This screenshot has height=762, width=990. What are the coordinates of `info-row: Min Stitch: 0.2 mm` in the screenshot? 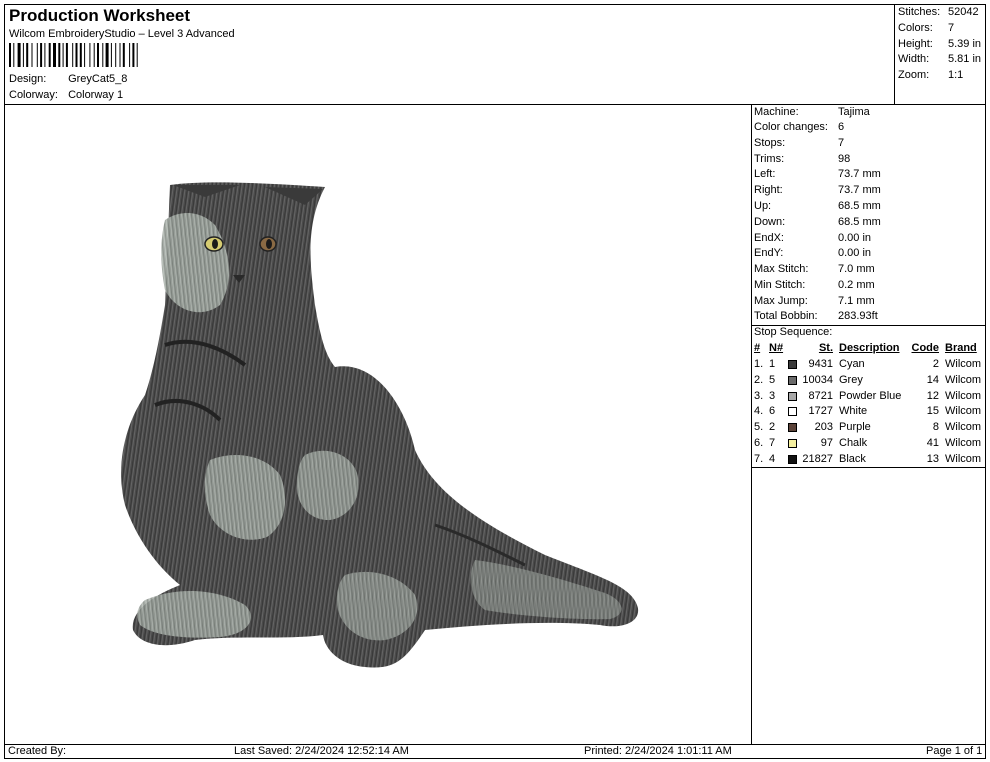 It's located at (814, 285).